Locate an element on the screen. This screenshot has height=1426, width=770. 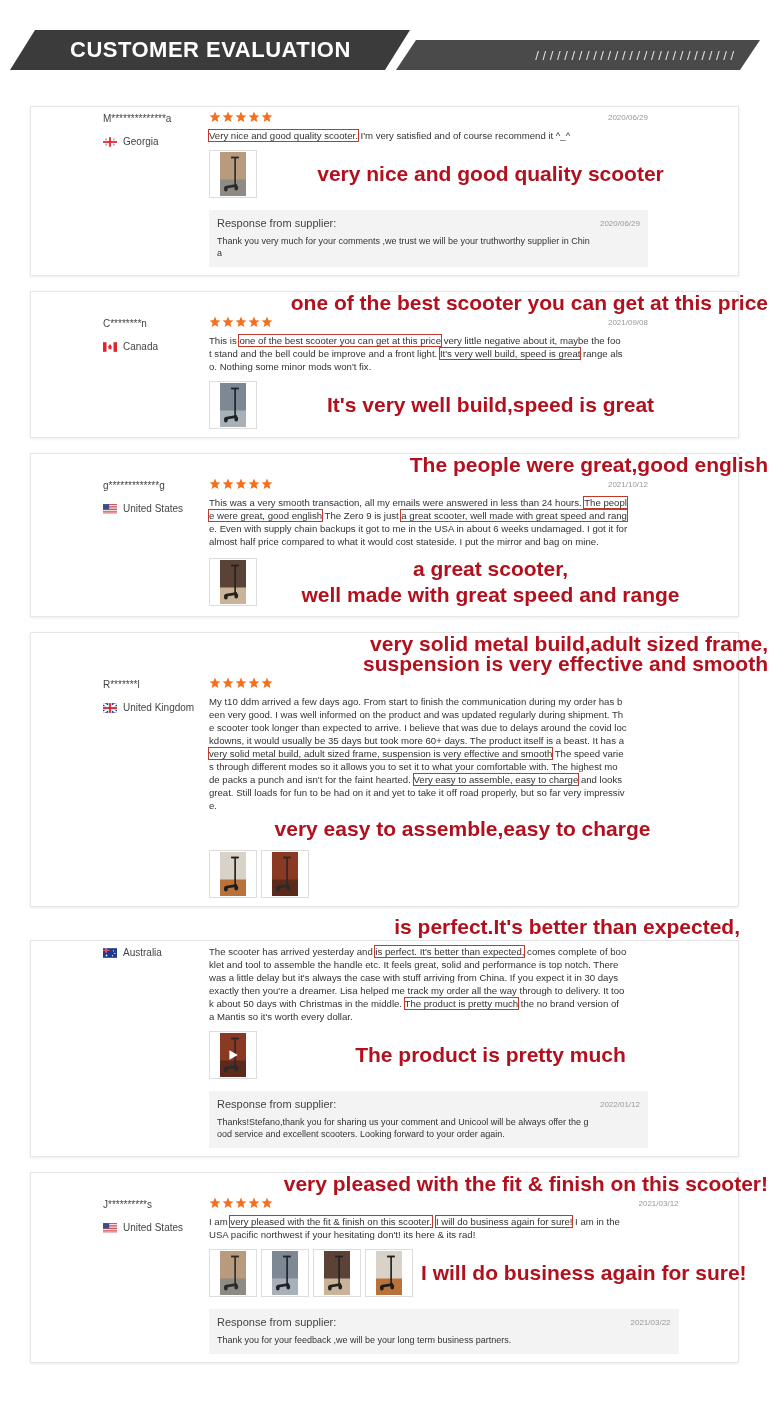
callout-text: very pleased with the fit & finish on this scooter! is located at coordinates (525, 1184).